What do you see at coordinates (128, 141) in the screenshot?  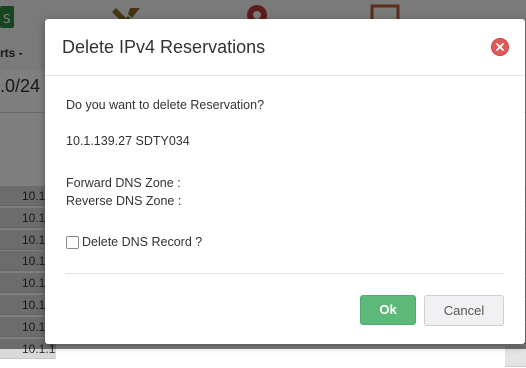 I see `reservation-details: 10.1.139.27 SDTY034` at bounding box center [128, 141].